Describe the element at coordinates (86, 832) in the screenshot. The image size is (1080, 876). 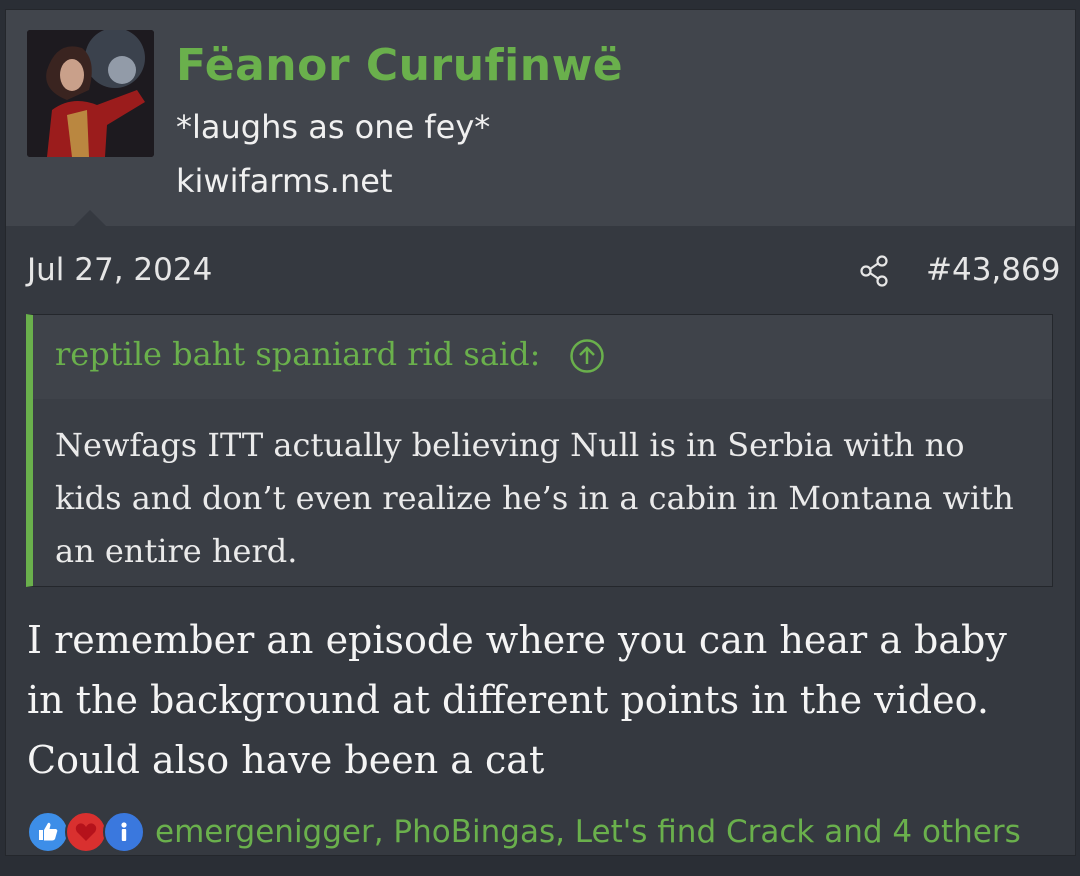
I see `love-icon` at that location.